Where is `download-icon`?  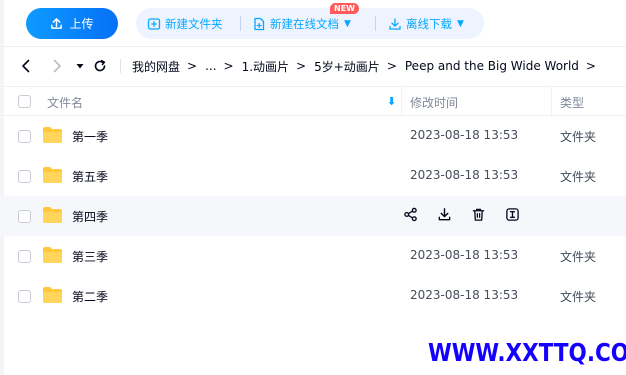
download-icon is located at coordinates (444, 214).